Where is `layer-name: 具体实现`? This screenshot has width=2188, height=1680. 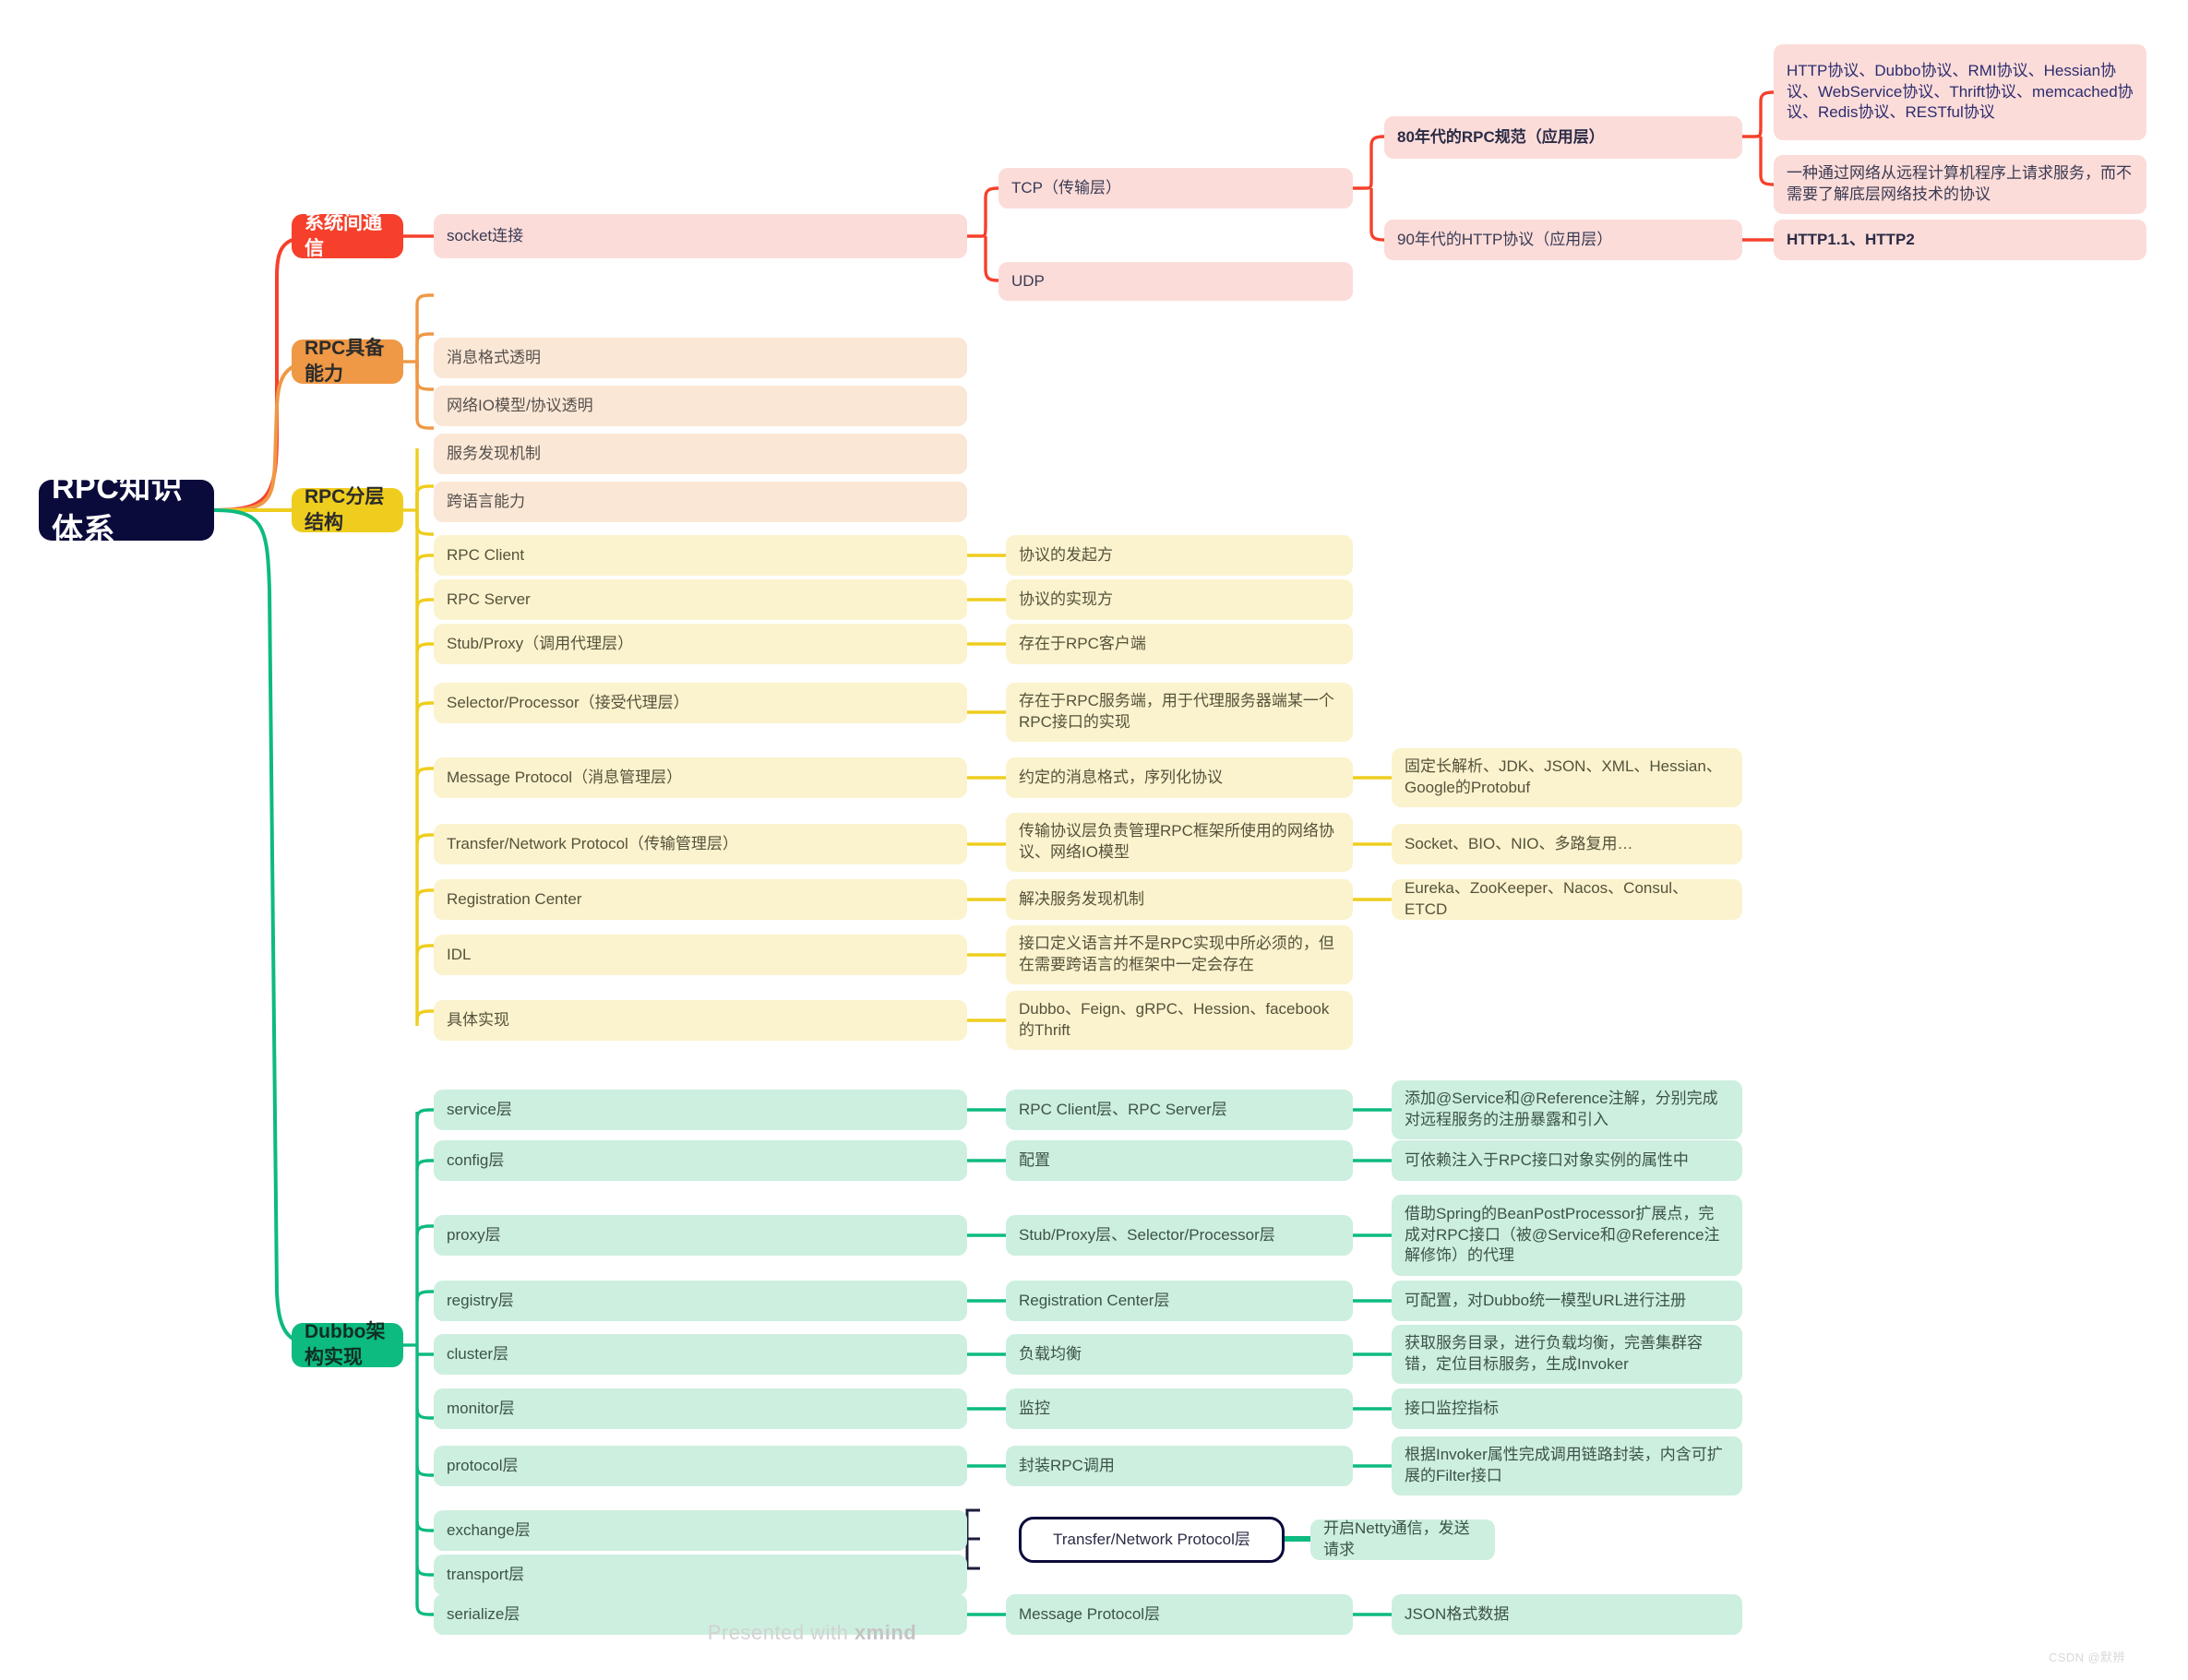
layer-name: 具体实现 is located at coordinates (701, 1020).